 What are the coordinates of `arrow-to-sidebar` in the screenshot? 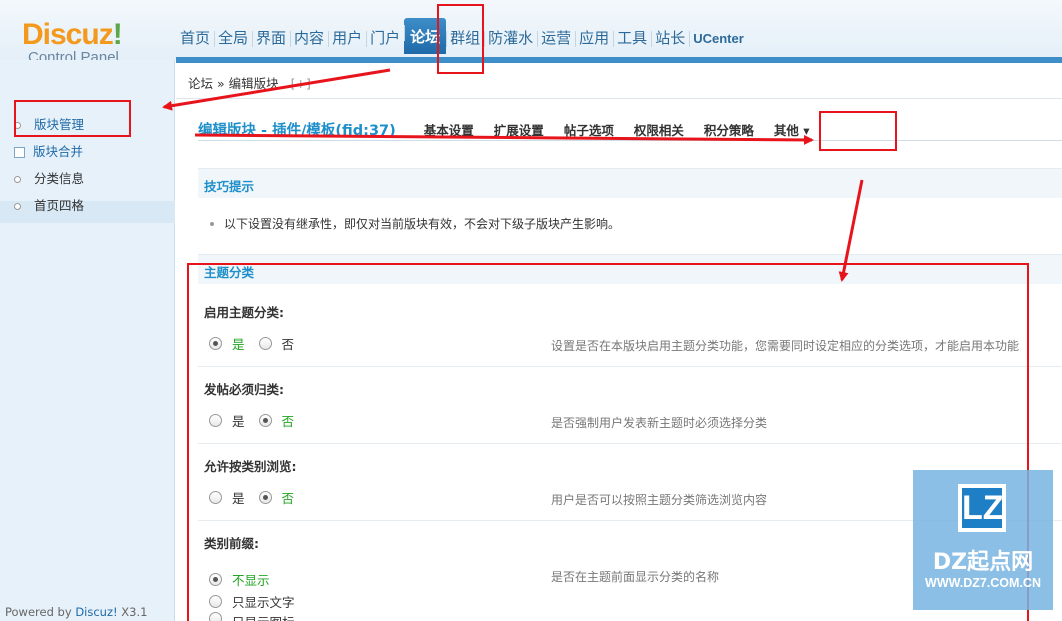 It's located at (276, 89).